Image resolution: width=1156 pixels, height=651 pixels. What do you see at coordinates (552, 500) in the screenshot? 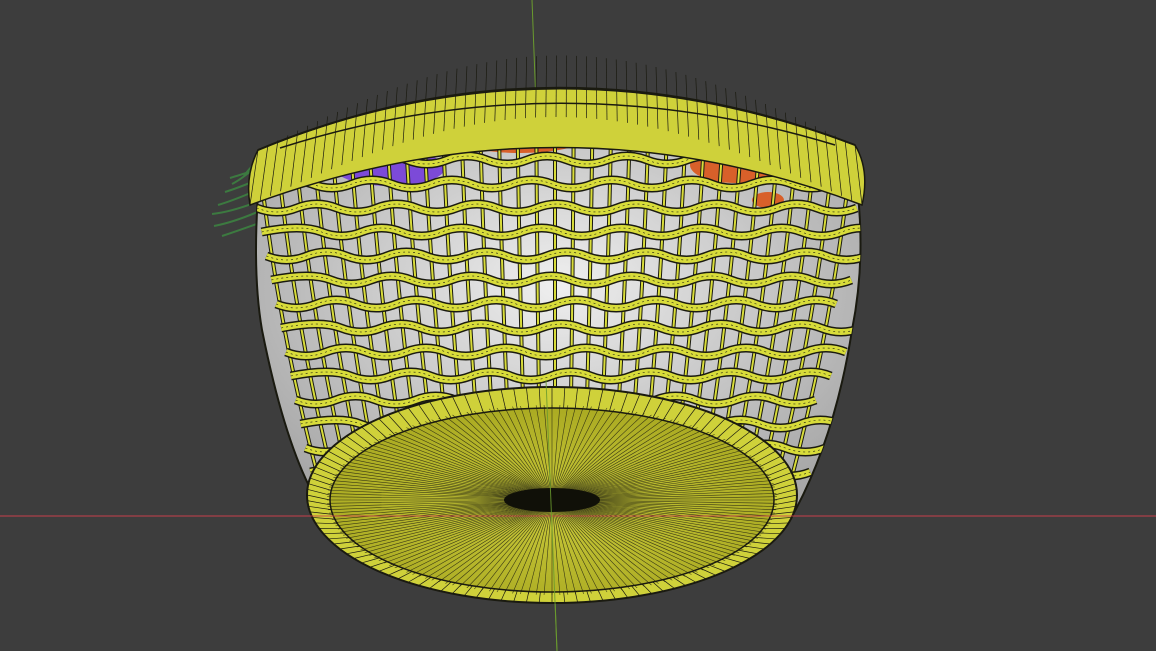
I see `base-center-hub` at bounding box center [552, 500].